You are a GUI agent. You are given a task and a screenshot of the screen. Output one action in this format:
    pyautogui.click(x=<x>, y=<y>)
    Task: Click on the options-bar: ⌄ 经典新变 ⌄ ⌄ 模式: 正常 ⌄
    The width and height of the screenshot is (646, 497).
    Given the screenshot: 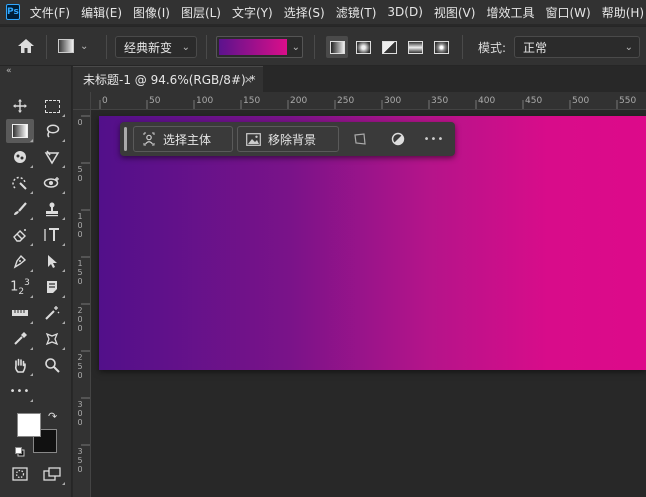 What is the action you would take?
    pyautogui.click(x=323, y=46)
    